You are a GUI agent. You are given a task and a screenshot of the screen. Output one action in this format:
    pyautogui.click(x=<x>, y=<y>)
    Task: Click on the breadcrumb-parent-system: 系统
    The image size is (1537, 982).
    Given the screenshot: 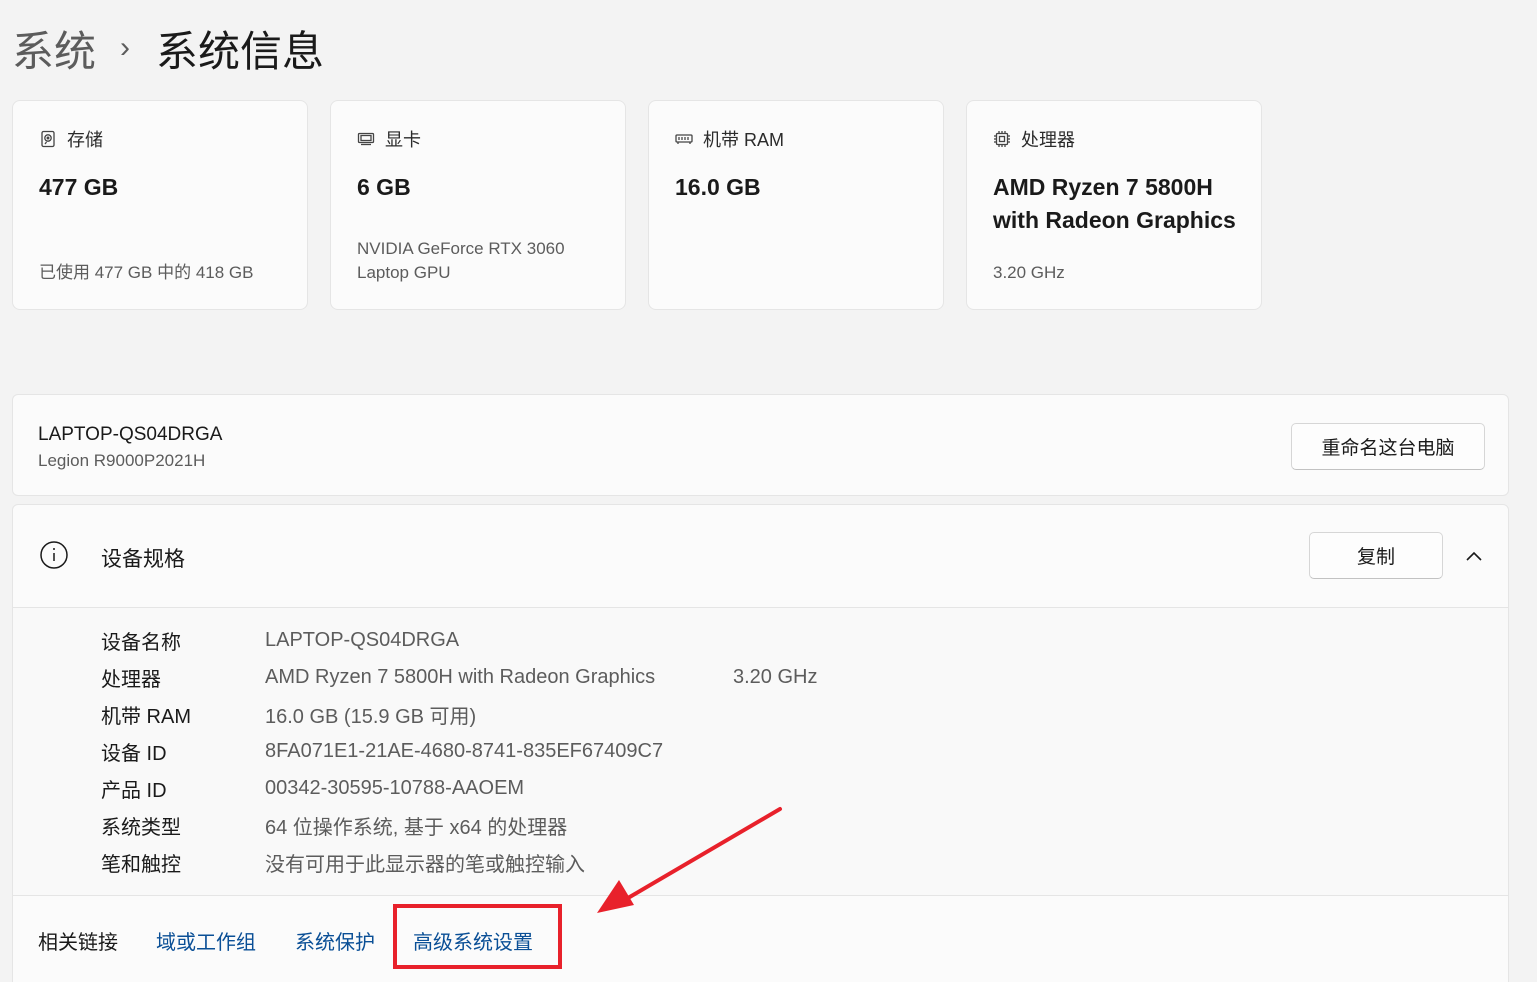 What is the action you would take?
    pyautogui.click(x=54, y=48)
    